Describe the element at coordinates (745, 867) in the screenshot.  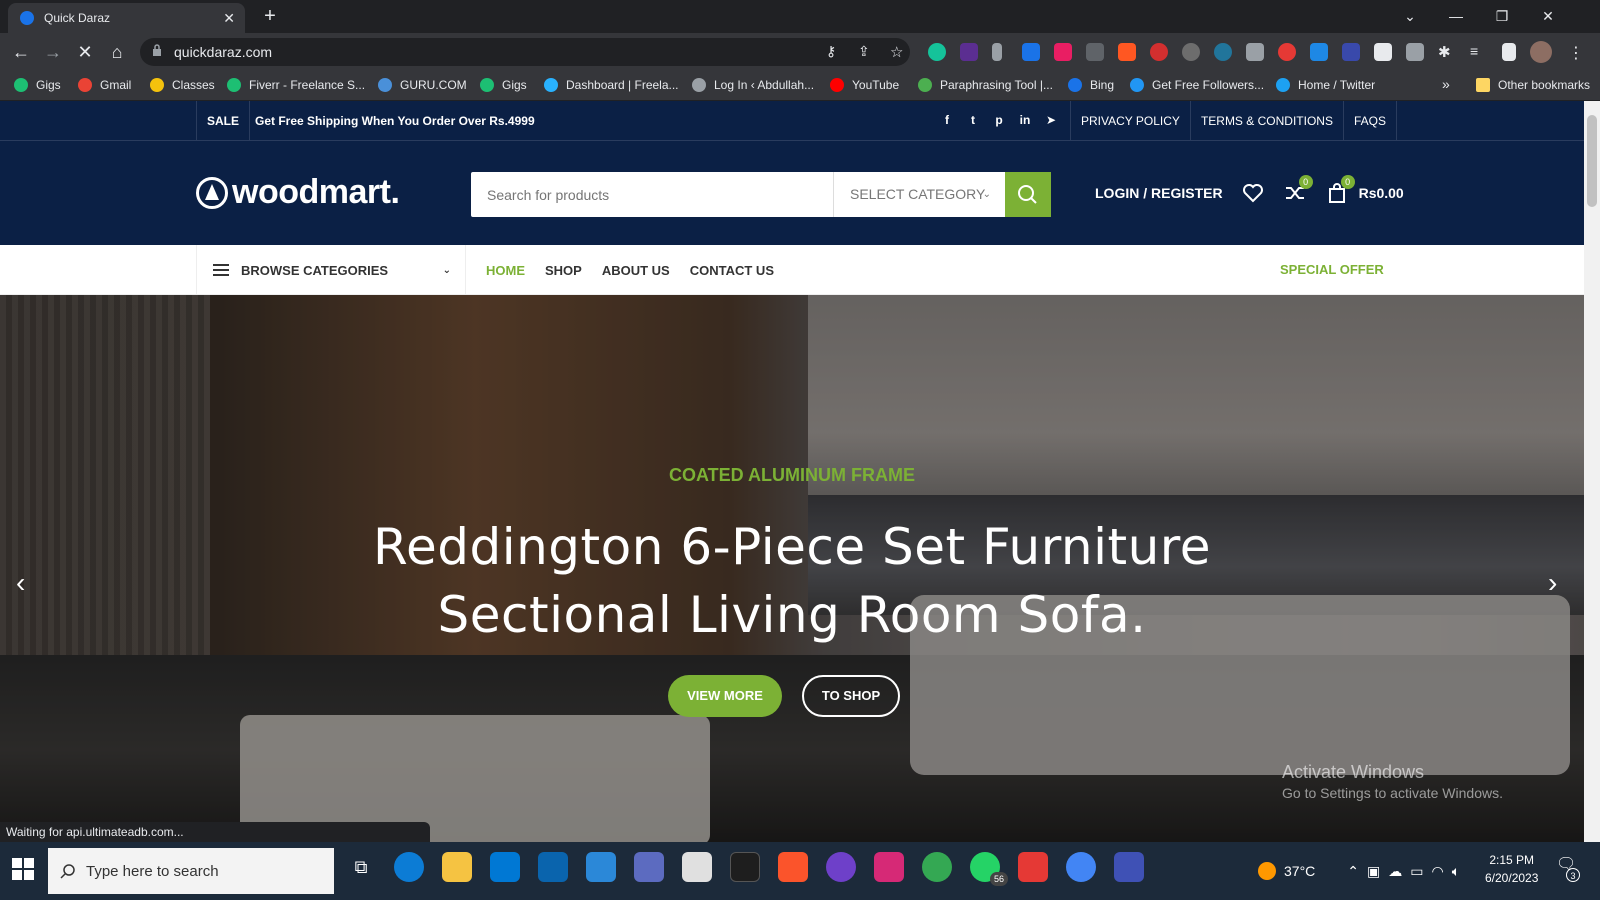
I see `dev-icon` at that location.